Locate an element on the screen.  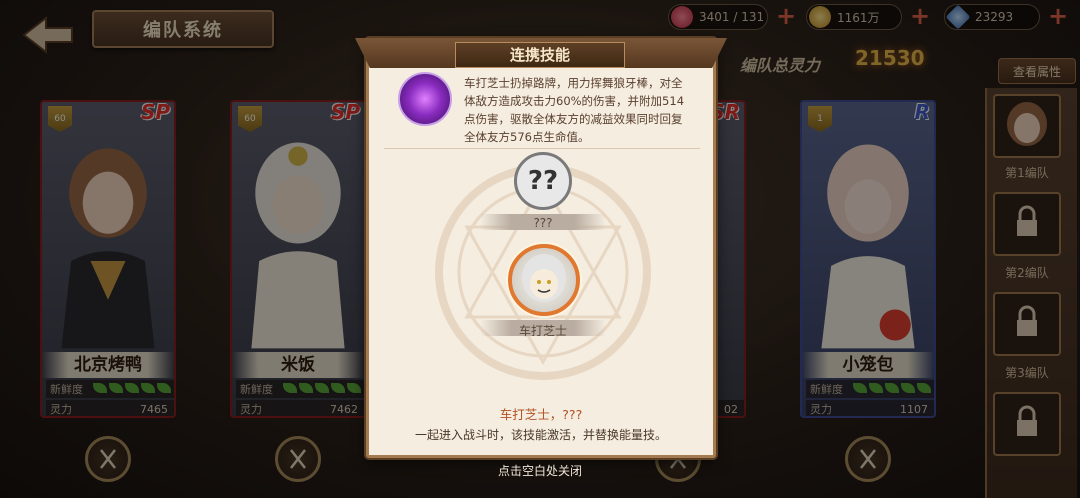
skill-icon is located at coordinates (425, 99).